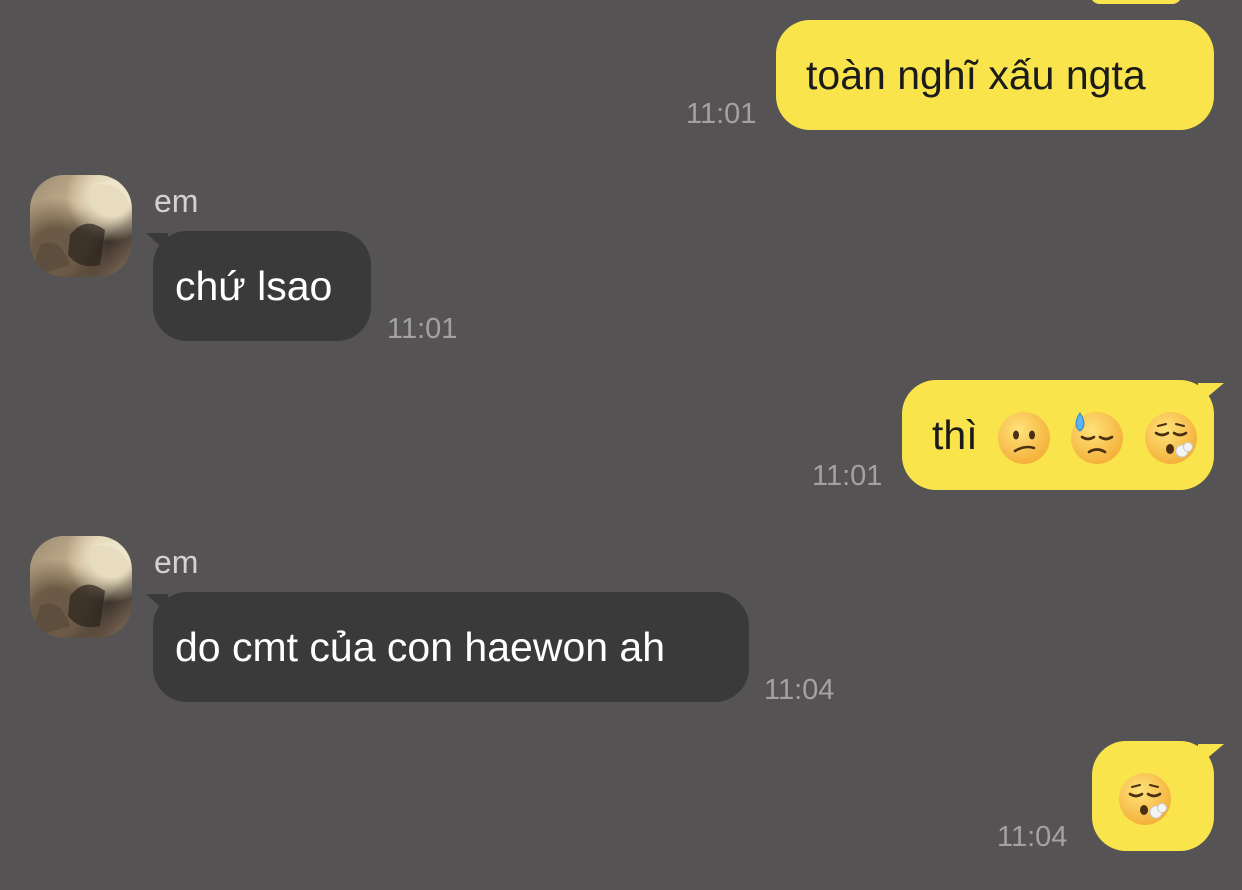  What do you see at coordinates (254, 286) in the screenshot?
I see `message-text: chứ lsao` at bounding box center [254, 286].